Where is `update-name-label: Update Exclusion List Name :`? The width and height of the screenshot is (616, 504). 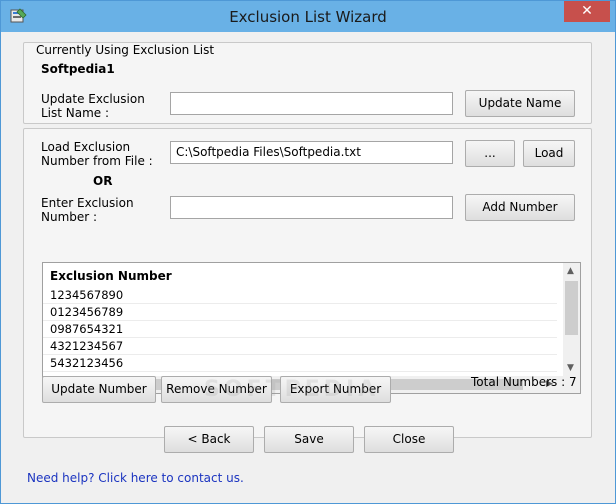
update-name-label: Update Exclusion List Name : is located at coordinates (93, 106).